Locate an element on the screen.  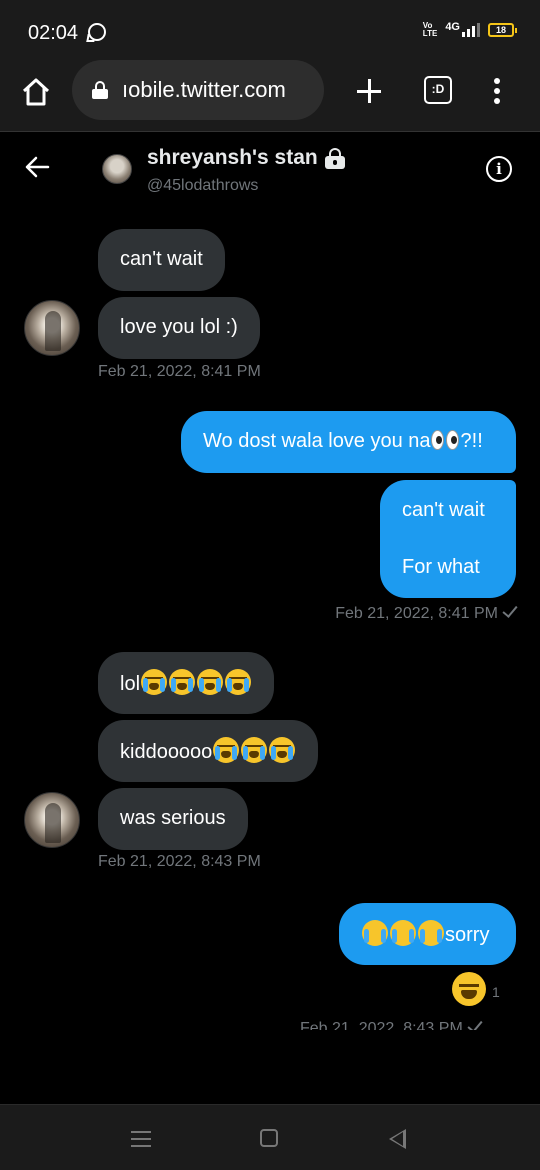
message-timestamp-clipped: Feb 21, 2022, 8:43 PM is located at coordinates (415, 1024).